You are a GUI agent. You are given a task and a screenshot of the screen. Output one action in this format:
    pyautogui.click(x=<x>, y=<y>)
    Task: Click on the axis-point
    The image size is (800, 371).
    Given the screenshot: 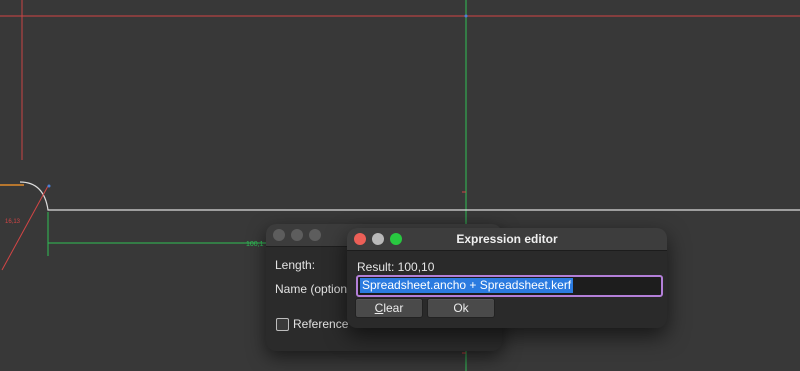 What is the action you would take?
    pyautogui.click(x=466, y=16)
    